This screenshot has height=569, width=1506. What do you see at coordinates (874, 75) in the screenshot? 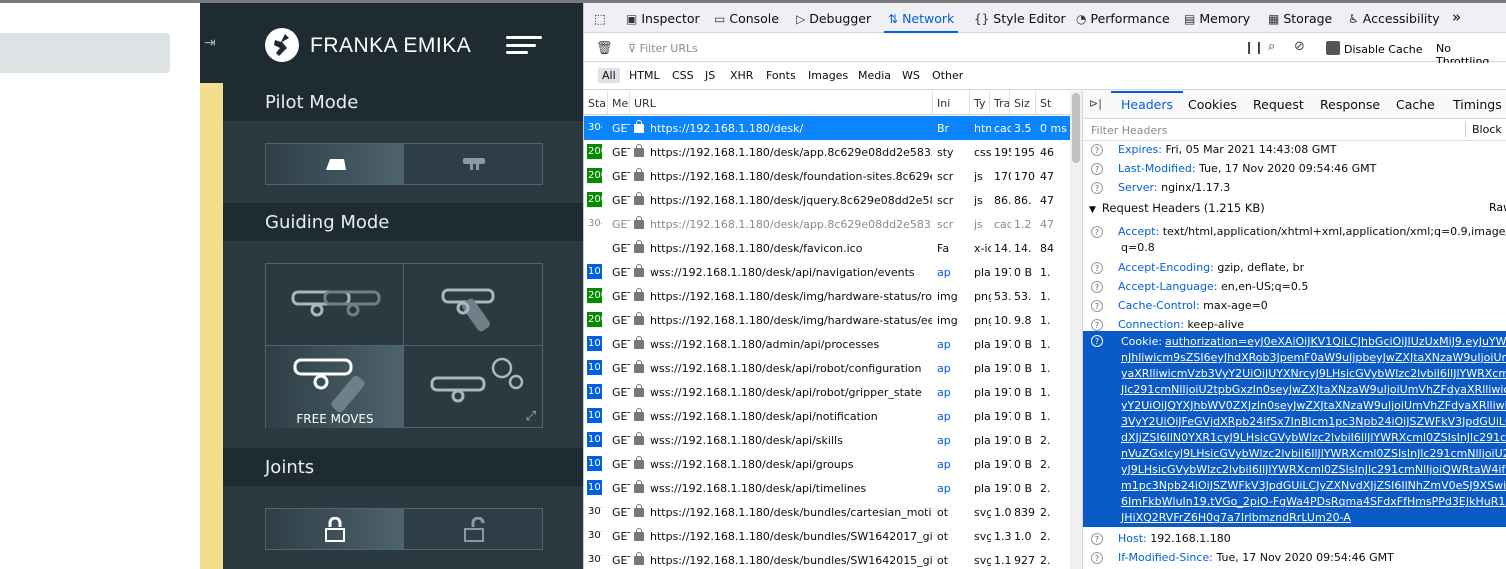
I see `type-media: Media` at bounding box center [874, 75].